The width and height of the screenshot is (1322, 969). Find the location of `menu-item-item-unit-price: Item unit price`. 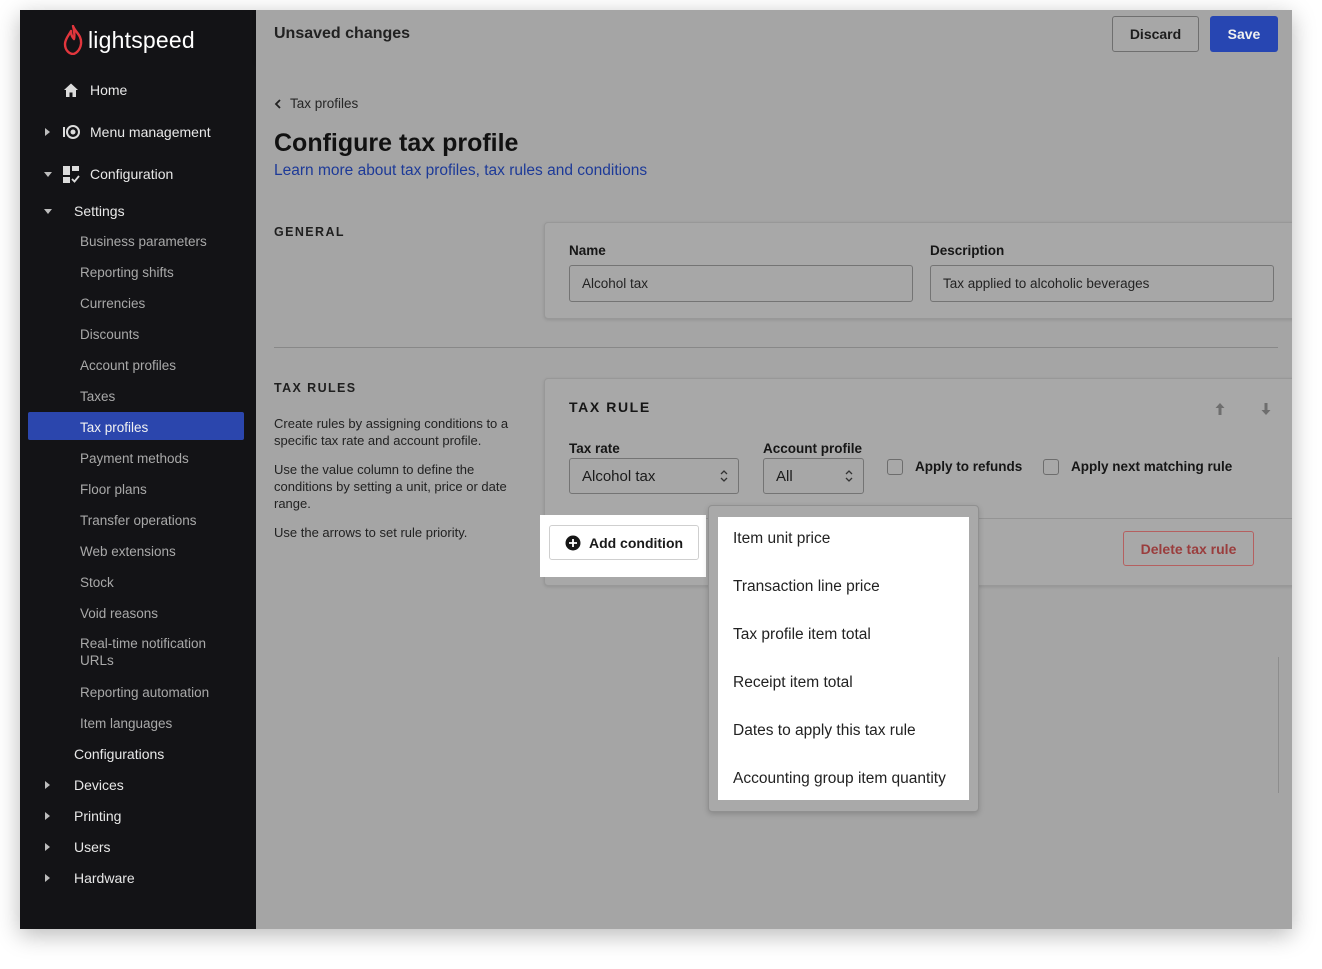

menu-item-item-unit-price: Item unit price is located at coordinates (781, 539).